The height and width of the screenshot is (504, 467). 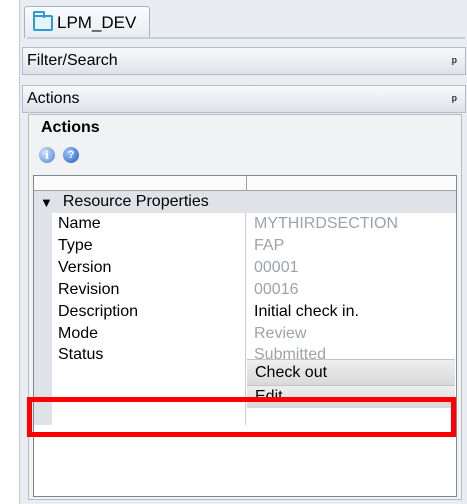 What do you see at coordinates (351, 396) in the screenshot?
I see `edit-menu-item: Edit` at bounding box center [351, 396].